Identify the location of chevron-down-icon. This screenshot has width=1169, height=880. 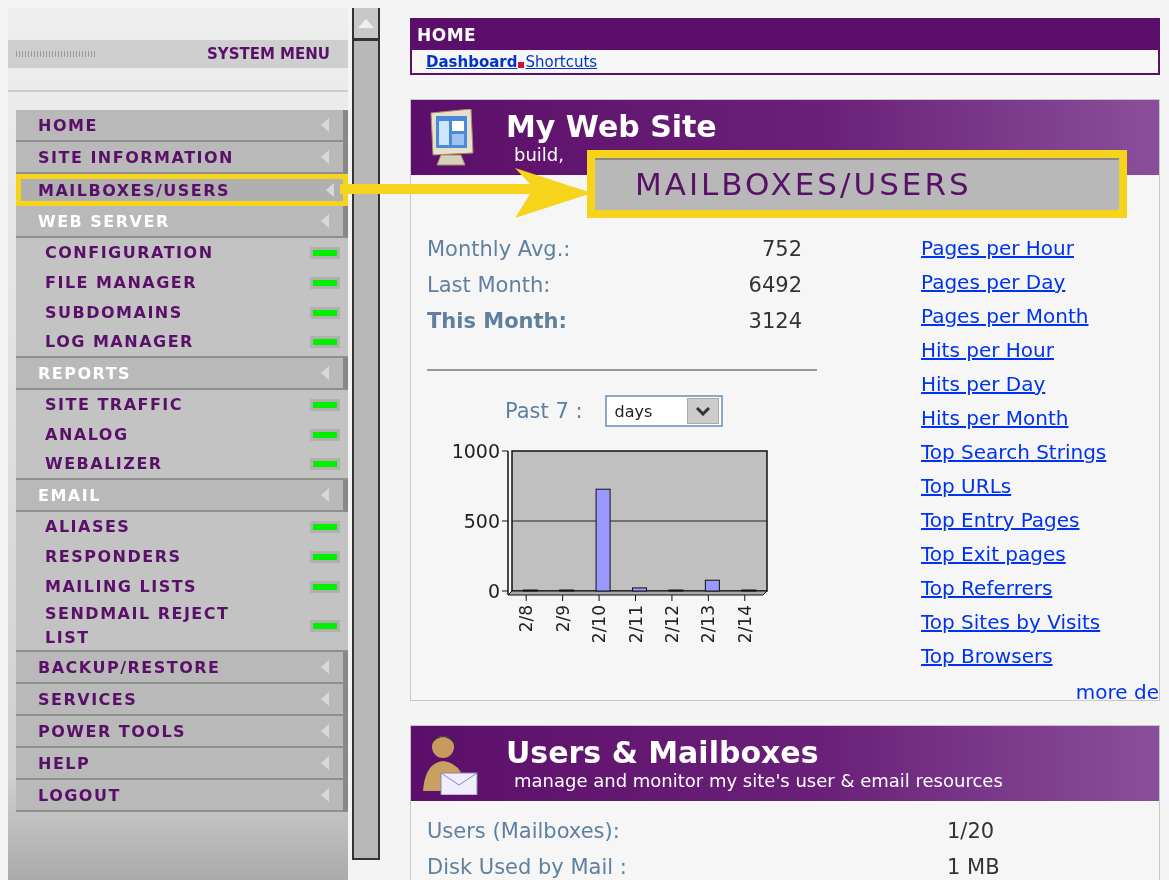
(702, 411).